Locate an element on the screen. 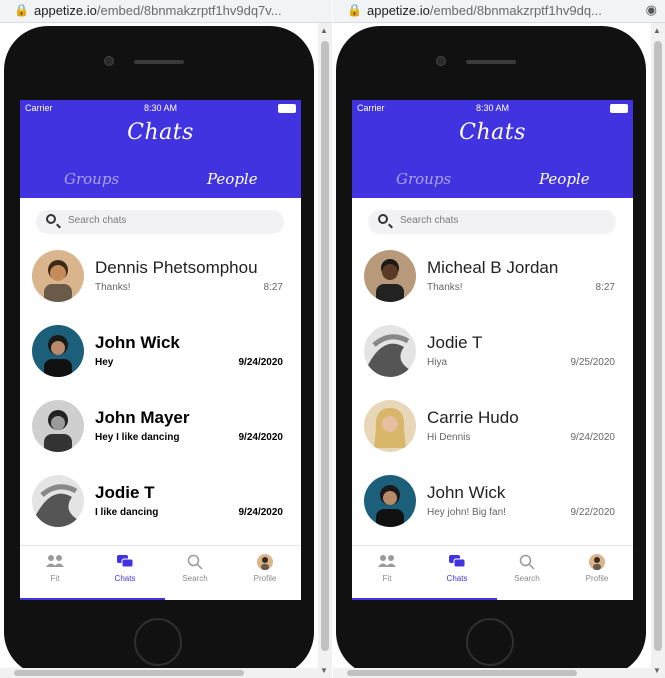 This screenshot has width=665, height=678. lock-icon: 🔒 is located at coordinates (354, 10).